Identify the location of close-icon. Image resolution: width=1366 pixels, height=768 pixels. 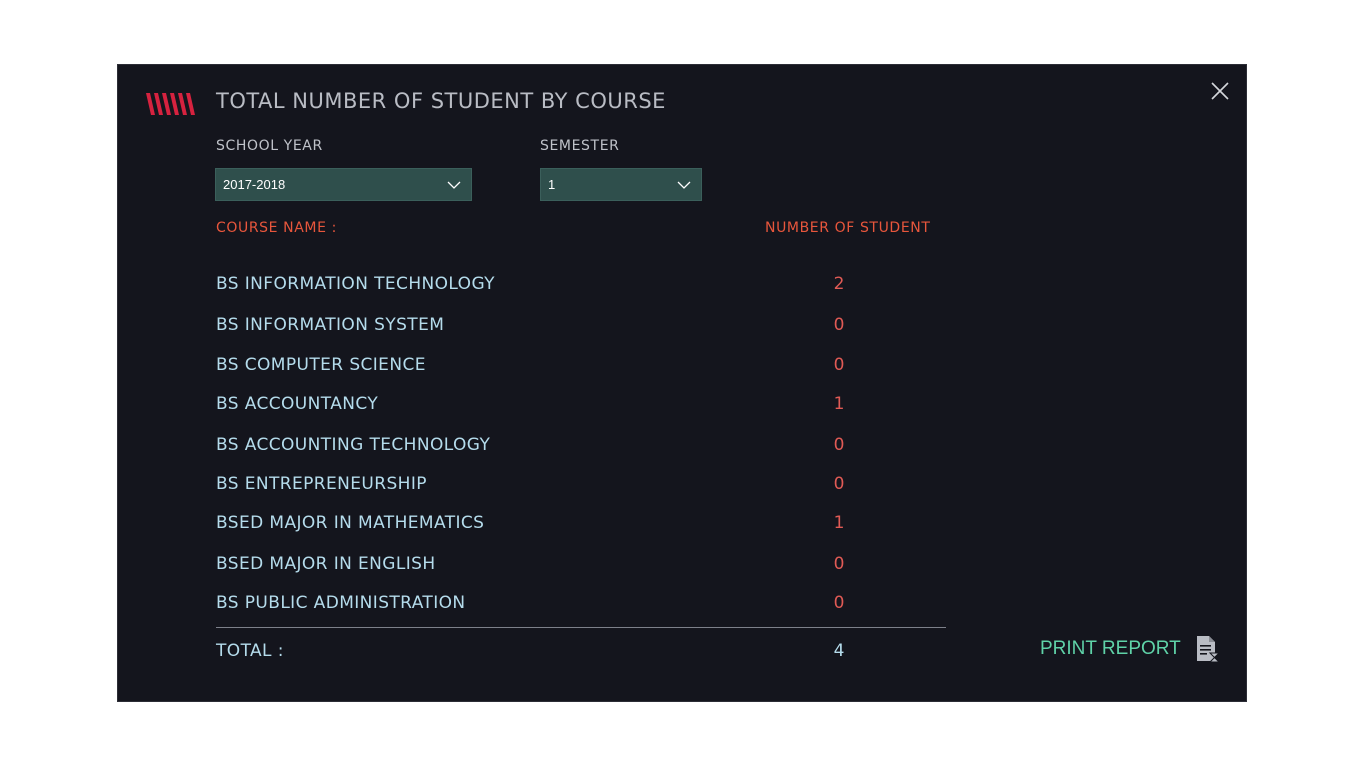
(1220, 91).